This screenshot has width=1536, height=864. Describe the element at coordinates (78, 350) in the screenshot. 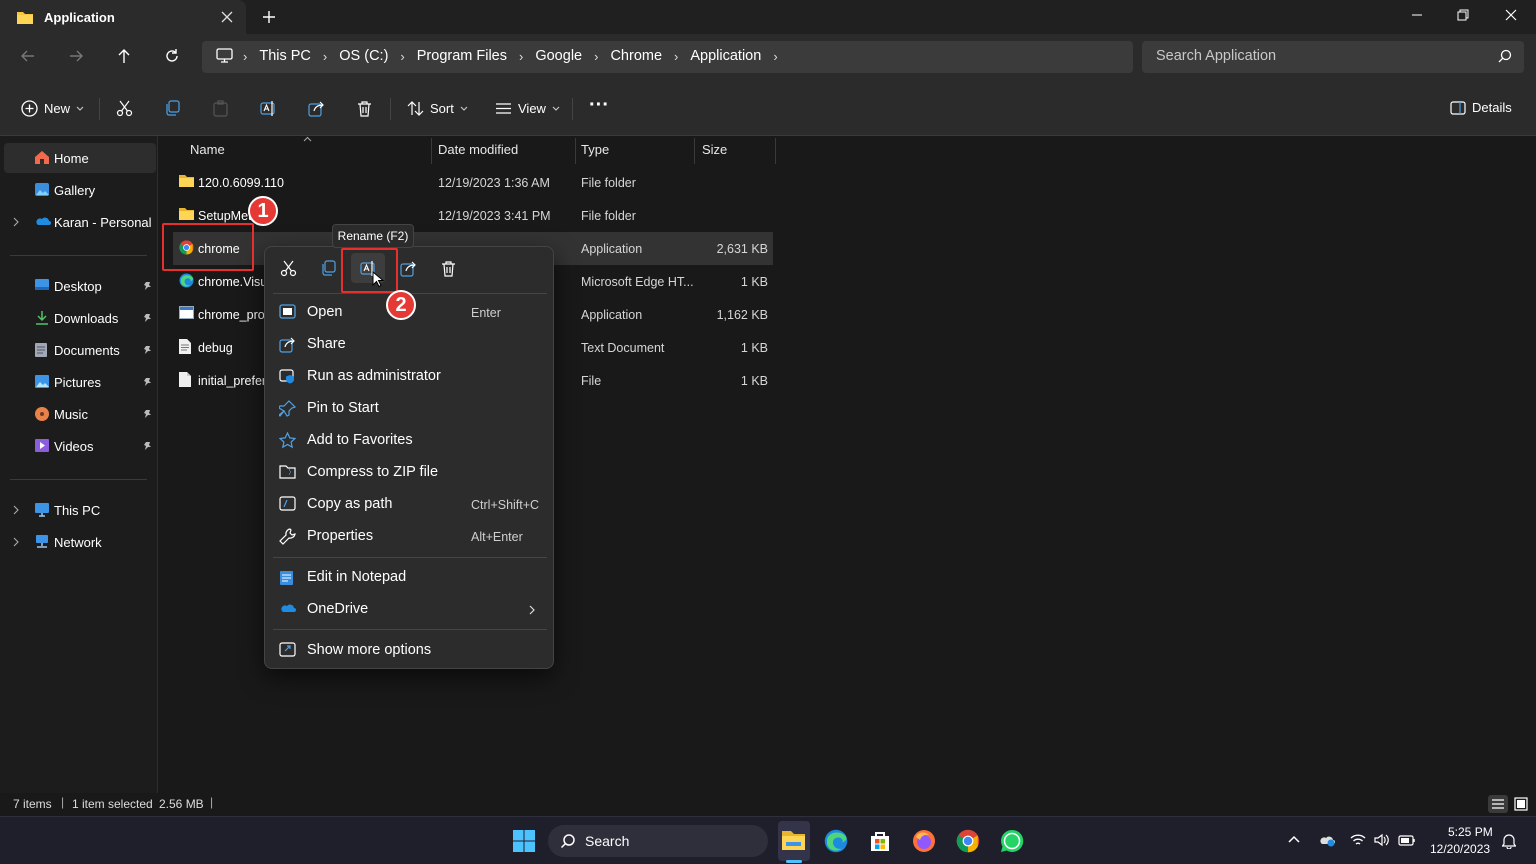

I see `sidebar-item-documents: Documents` at that location.